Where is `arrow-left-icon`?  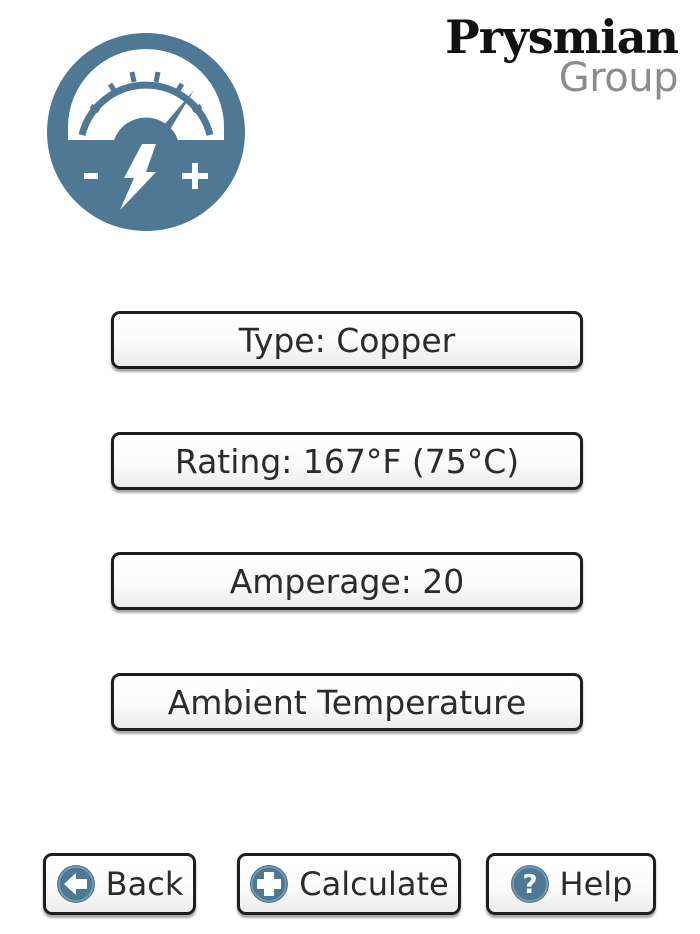
arrow-left-icon is located at coordinates (76, 884).